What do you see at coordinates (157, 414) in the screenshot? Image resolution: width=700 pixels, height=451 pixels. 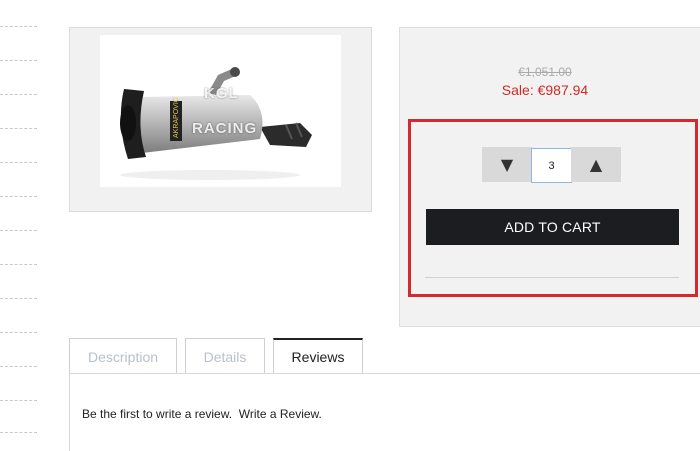 I see `no-reviews-text: Be the first to write a review.` at bounding box center [157, 414].